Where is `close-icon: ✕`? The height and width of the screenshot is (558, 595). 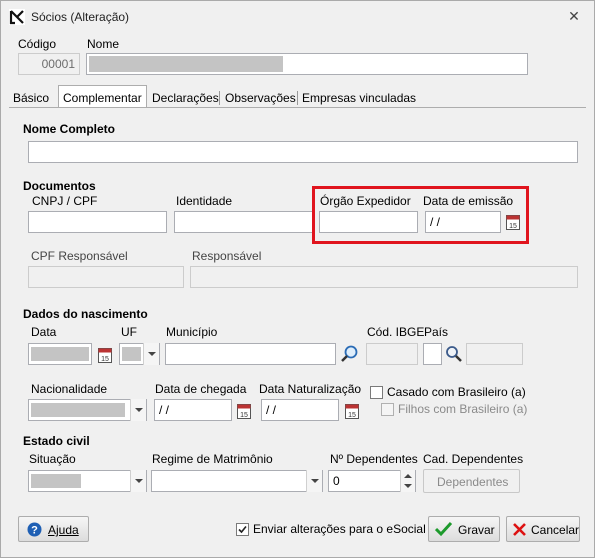 close-icon: ✕ is located at coordinates (574, 16).